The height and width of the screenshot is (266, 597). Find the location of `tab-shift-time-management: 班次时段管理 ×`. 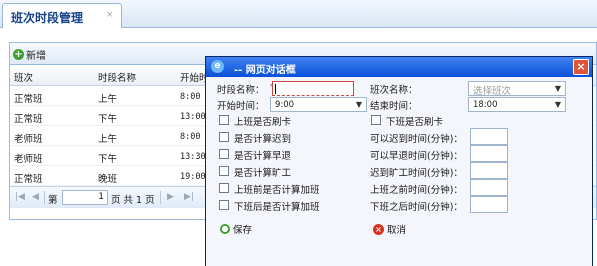

tab-shift-time-management: 班次时段管理 × is located at coordinates (62, 15).